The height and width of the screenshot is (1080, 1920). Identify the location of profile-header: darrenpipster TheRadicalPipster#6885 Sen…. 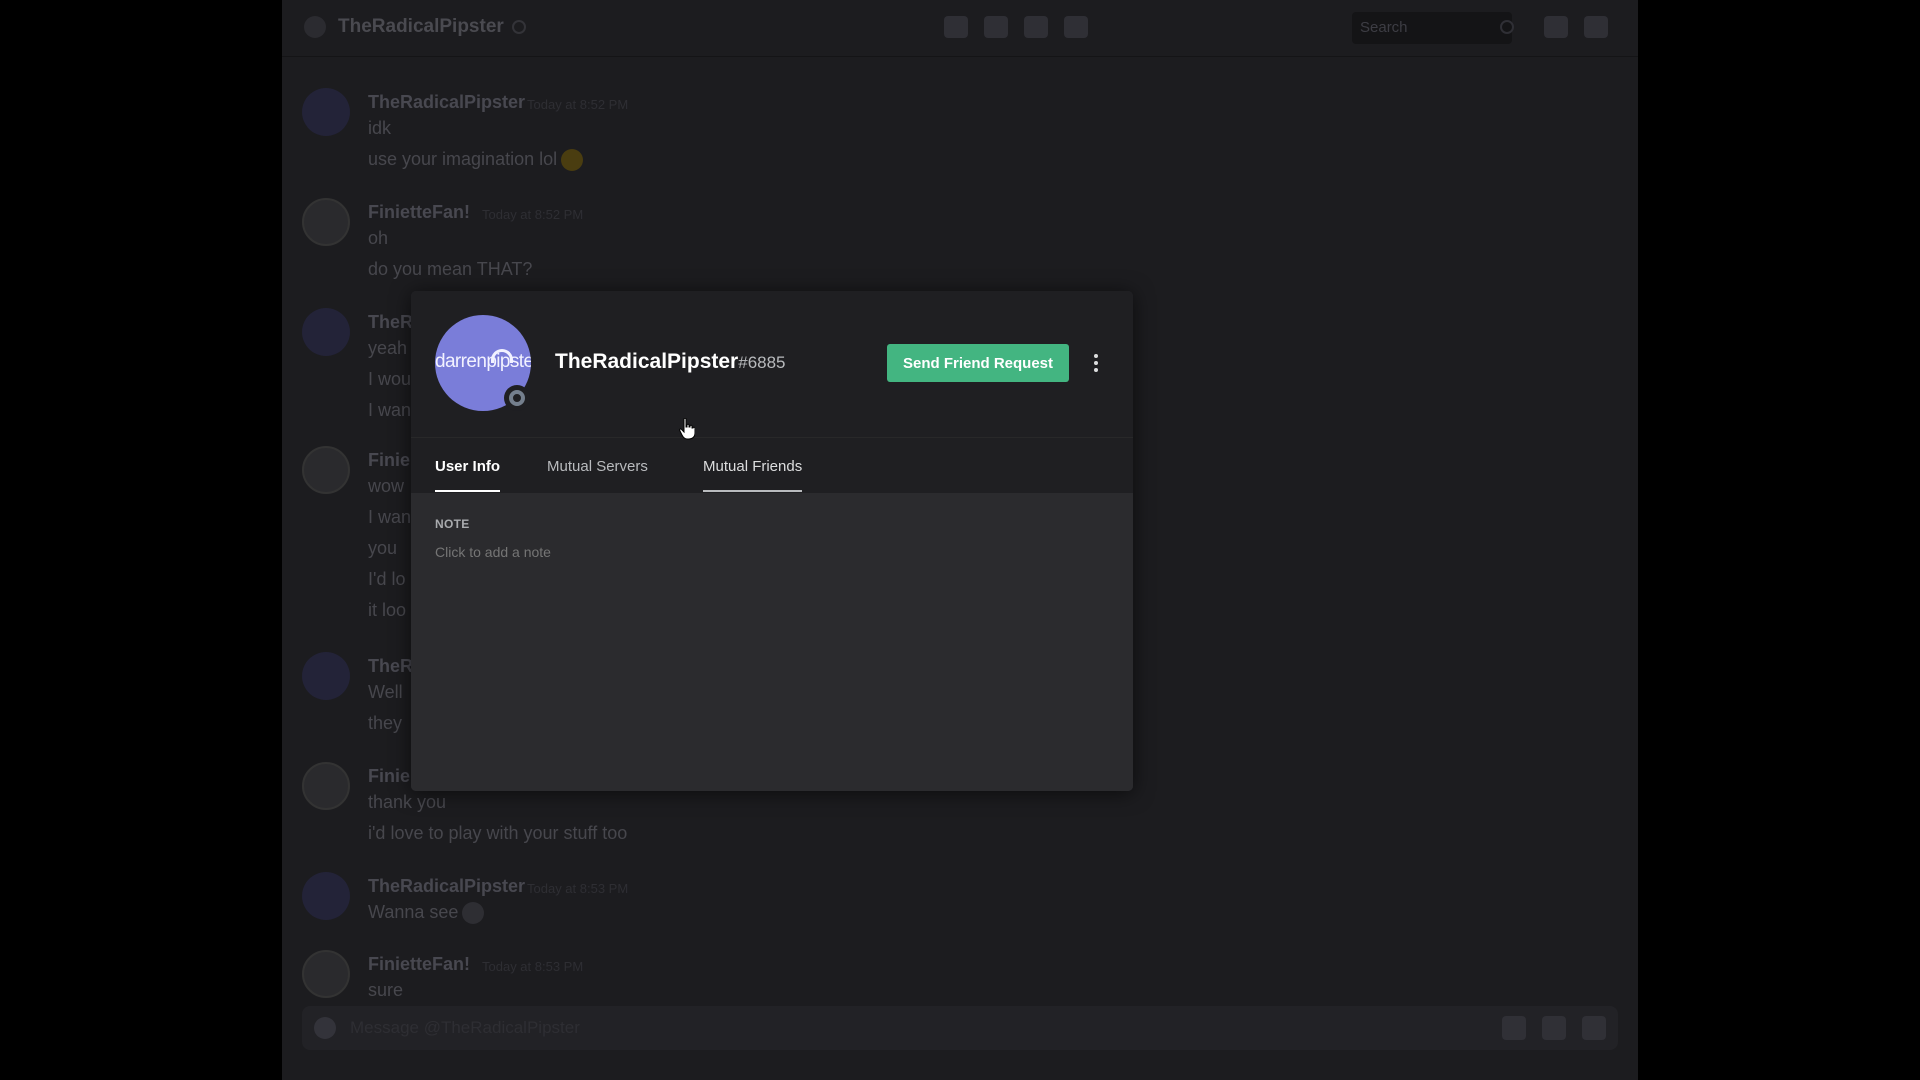
(772, 364).